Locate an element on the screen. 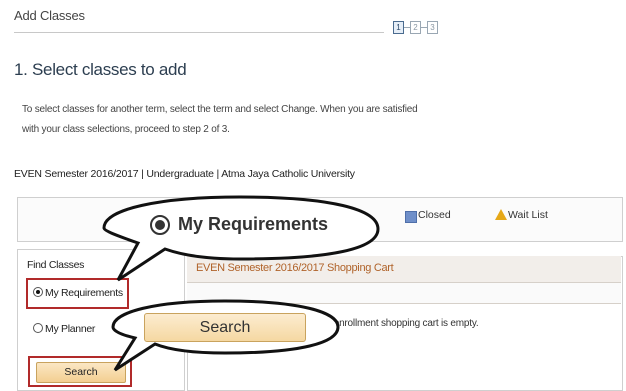 This screenshot has height=391, width=626. radio-selected-icon is located at coordinates (160, 224).